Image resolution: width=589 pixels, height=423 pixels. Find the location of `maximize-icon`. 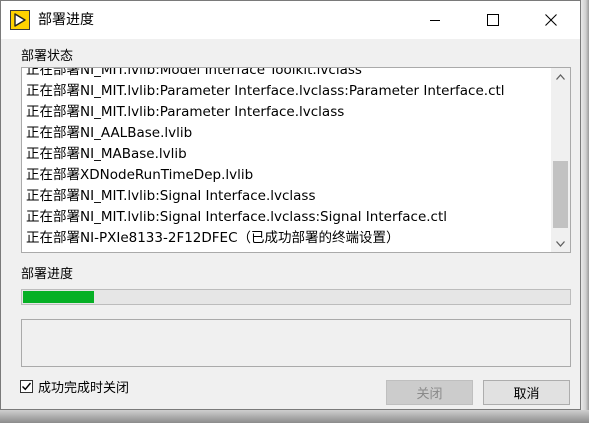

maximize-icon is located at coordinates (493, 20).